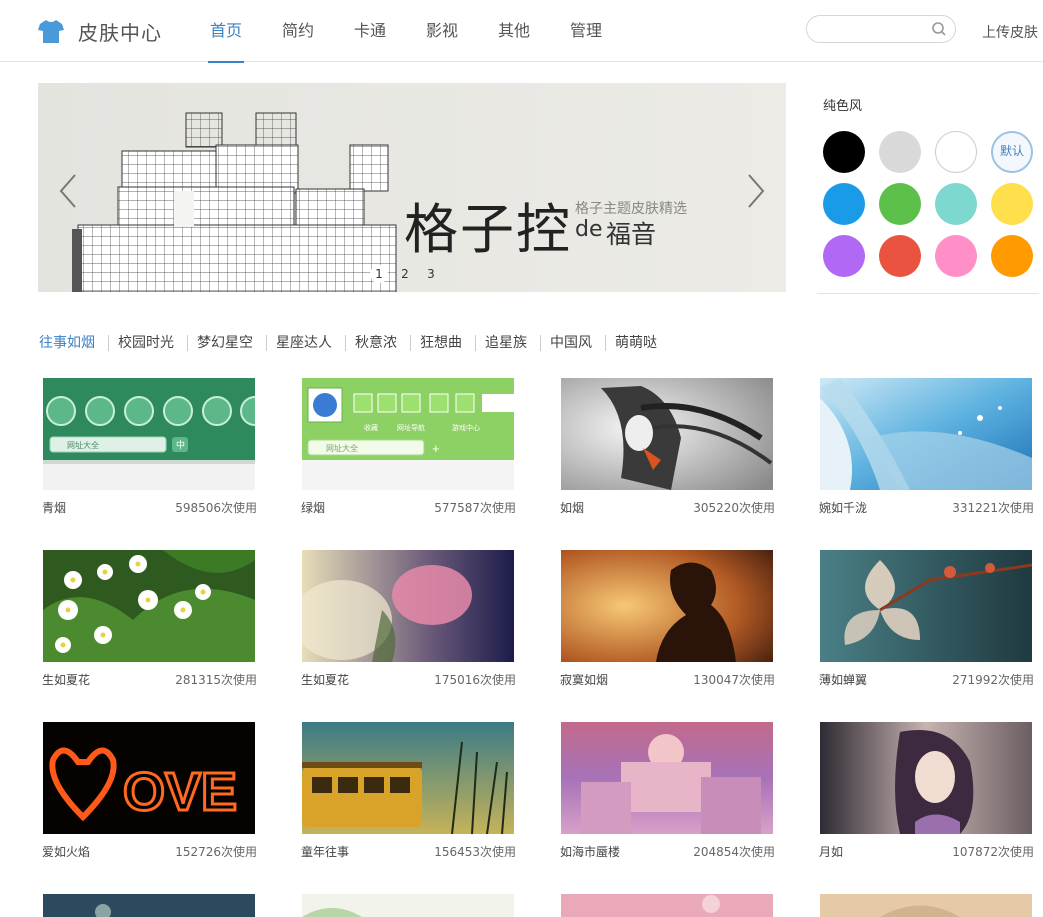  What do you see at coordinates (411, 427) in the screenshot?
I see `thumb-nav-link-text: 网址导航` at bounding box center [411, 427].